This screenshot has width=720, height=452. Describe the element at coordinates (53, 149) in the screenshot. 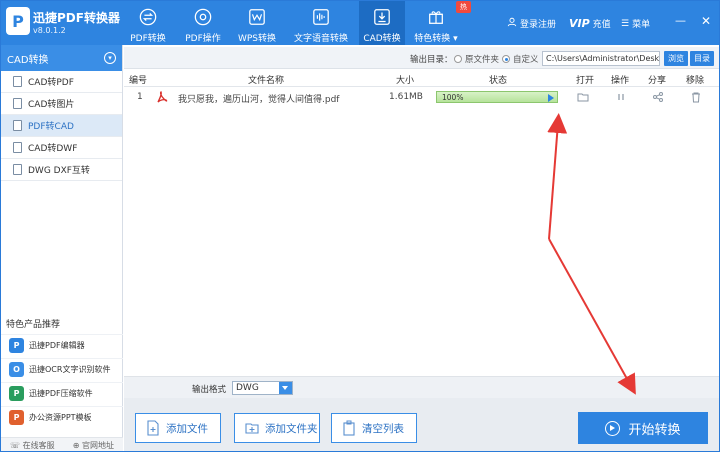

I see `sidebar-item-label: CAD转DWF` at that location.